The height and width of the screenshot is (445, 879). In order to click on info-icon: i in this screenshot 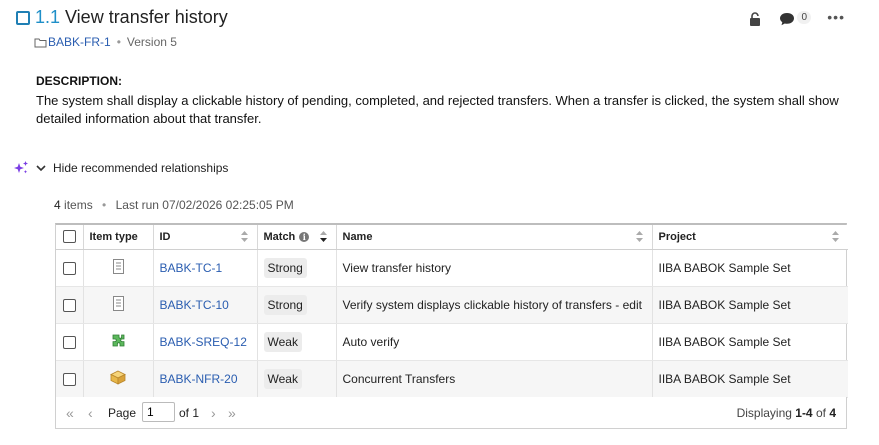, I will do `click(304, 236)`.